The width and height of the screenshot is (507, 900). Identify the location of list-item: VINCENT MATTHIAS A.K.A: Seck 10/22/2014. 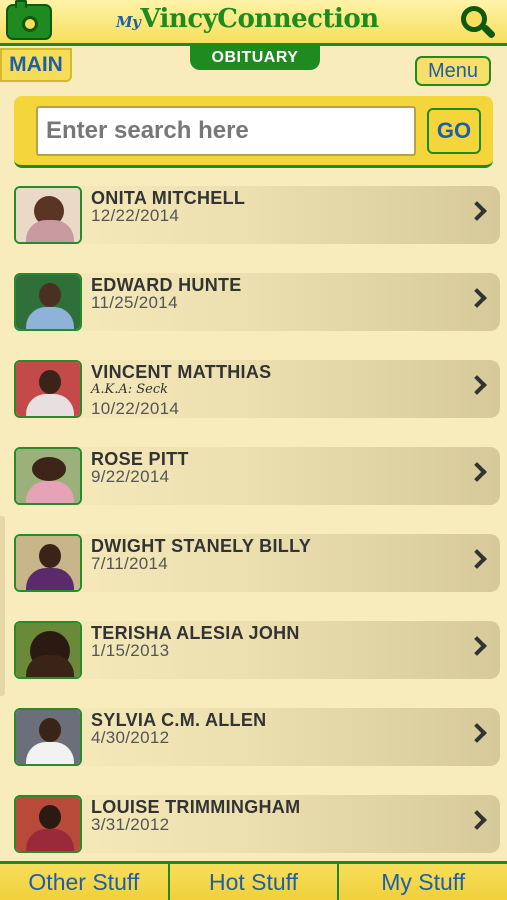
(253, 386).